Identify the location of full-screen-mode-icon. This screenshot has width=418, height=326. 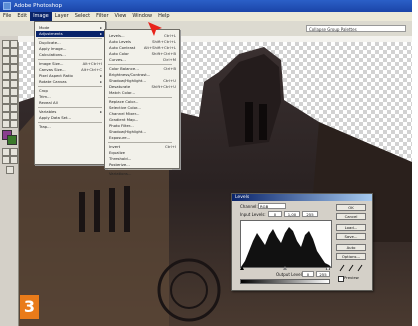
(14, 160).